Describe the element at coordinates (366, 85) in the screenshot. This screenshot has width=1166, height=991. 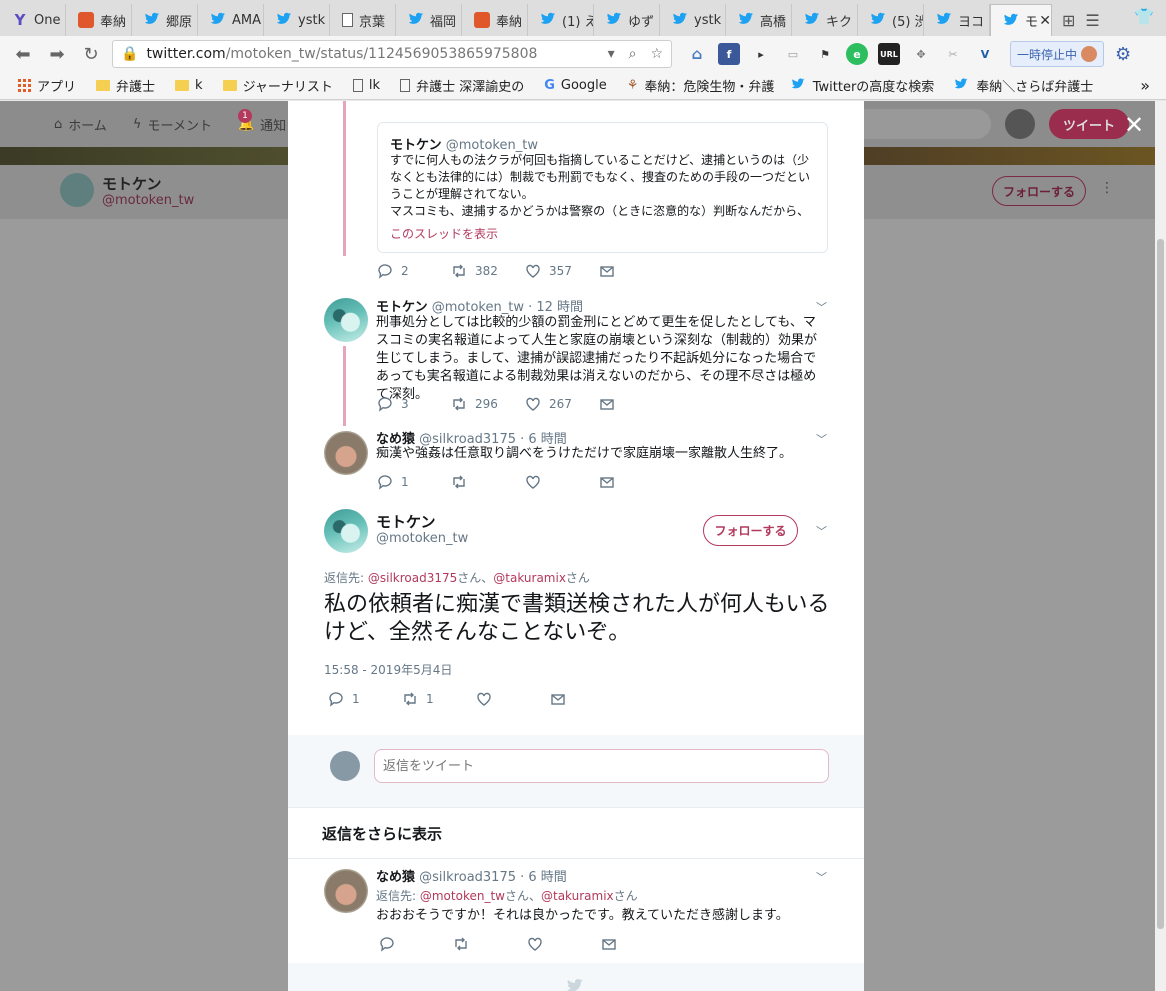
I see `bookmark-item: lk` at that location.